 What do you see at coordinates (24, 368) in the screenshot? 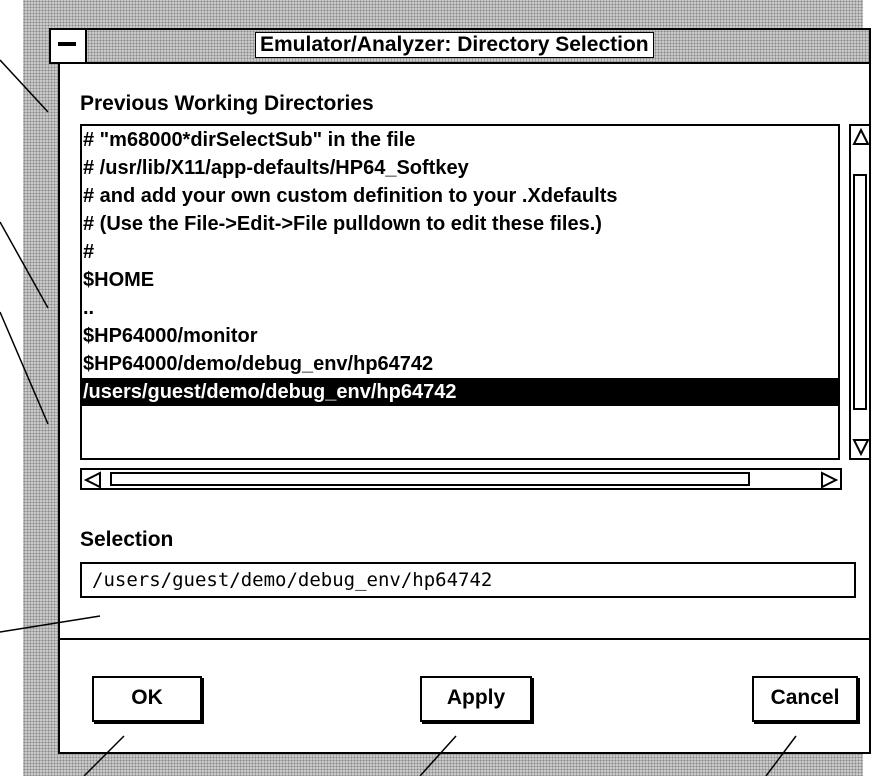
I see `callout-line-selected-item` at bounding box center [24, 368].